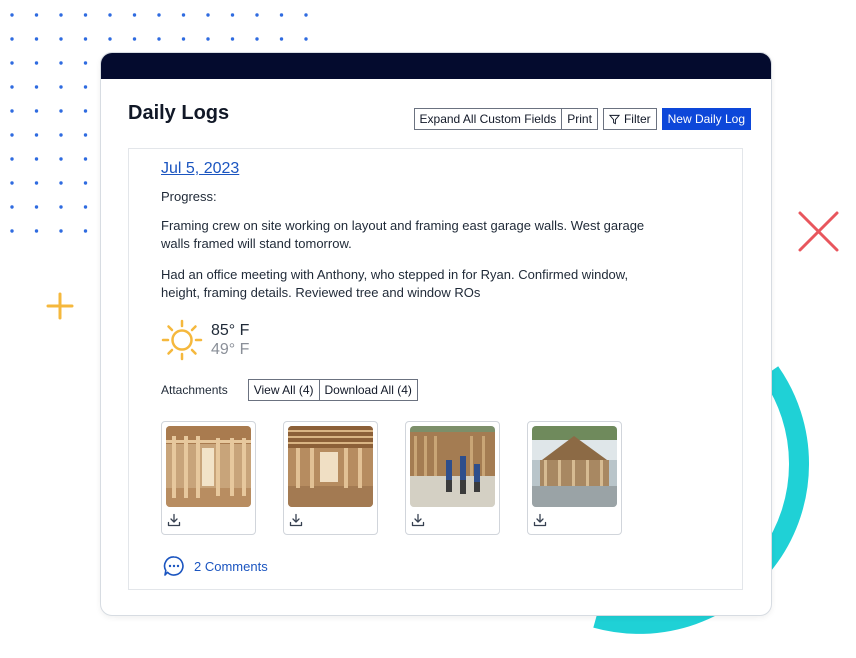 This screenshot has height=658, width=856. I want to click on temperature-high: 85° F, so click(230, 330).